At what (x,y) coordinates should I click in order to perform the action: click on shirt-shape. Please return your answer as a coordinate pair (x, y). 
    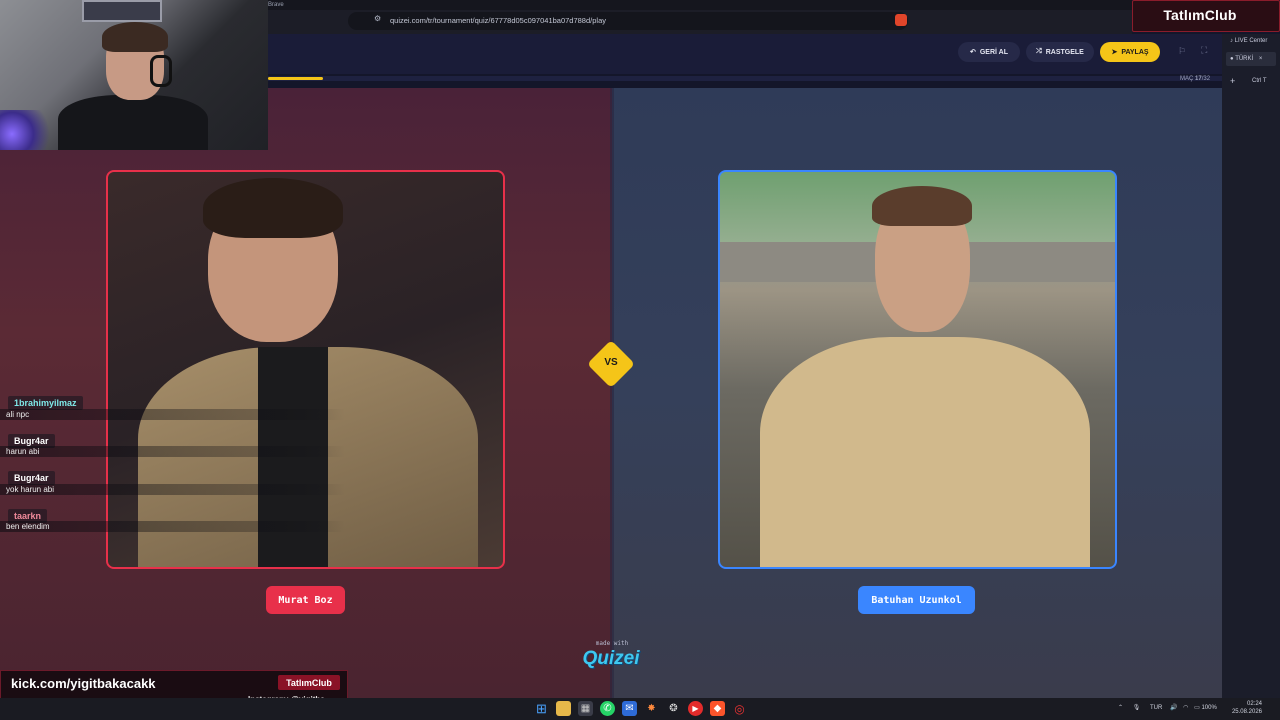
    Looking at the image, I should click on (293, 457).